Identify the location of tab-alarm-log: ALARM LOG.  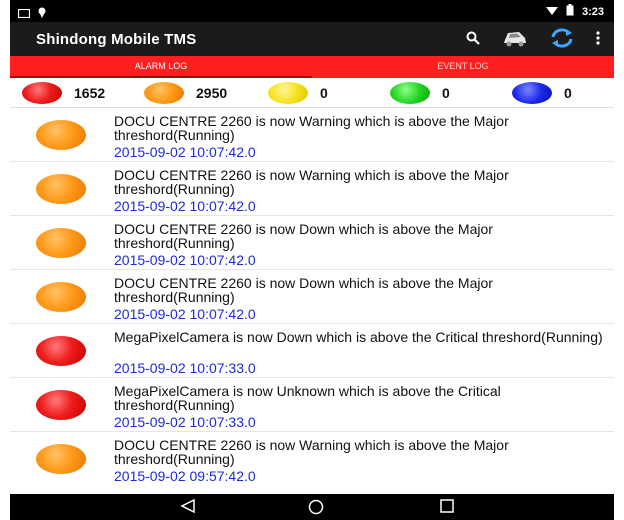
(161, 67).